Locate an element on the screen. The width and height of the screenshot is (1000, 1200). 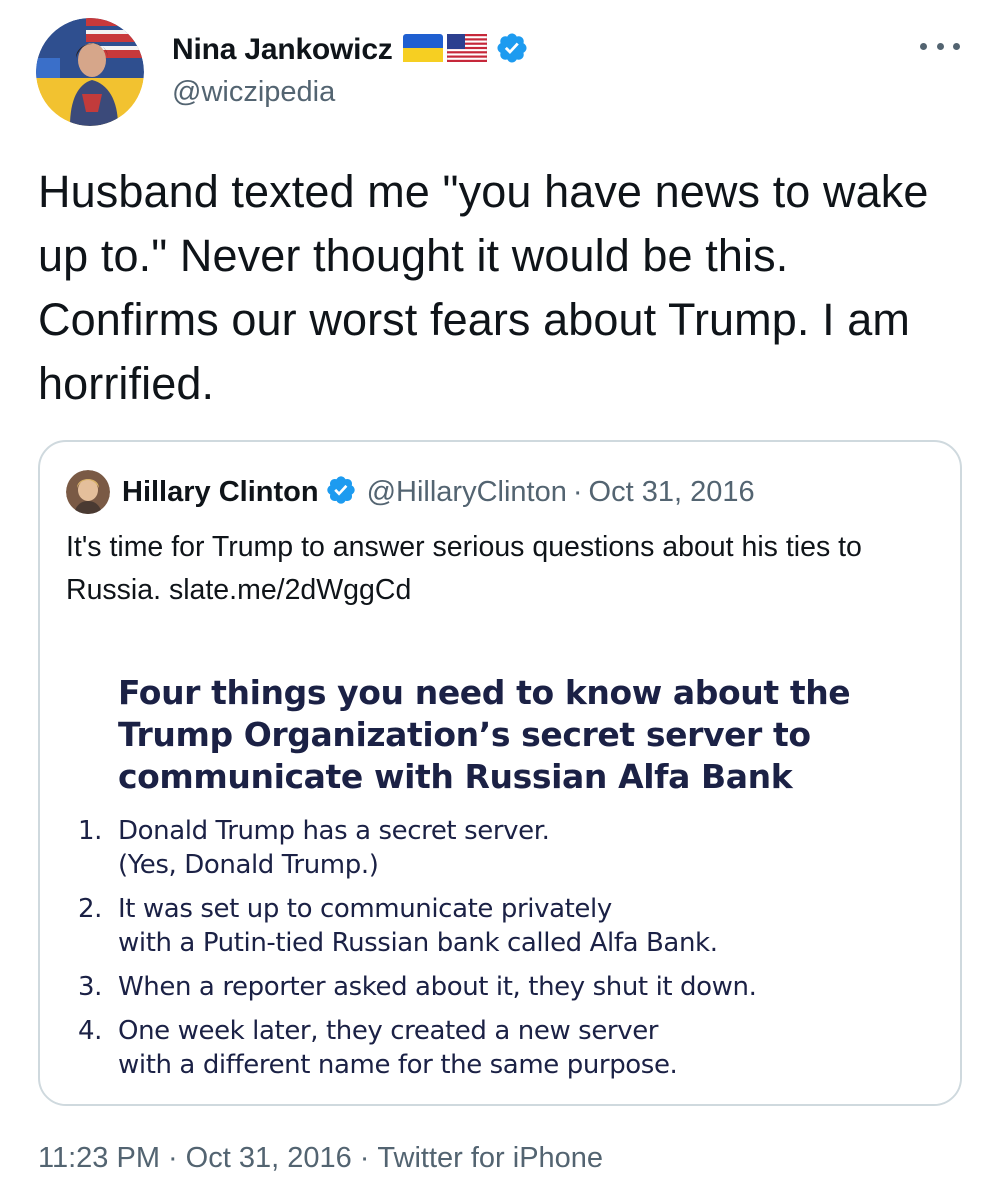
author-info: Nina Jankowicz @wiczipedia is located at coordinates (350, 69).